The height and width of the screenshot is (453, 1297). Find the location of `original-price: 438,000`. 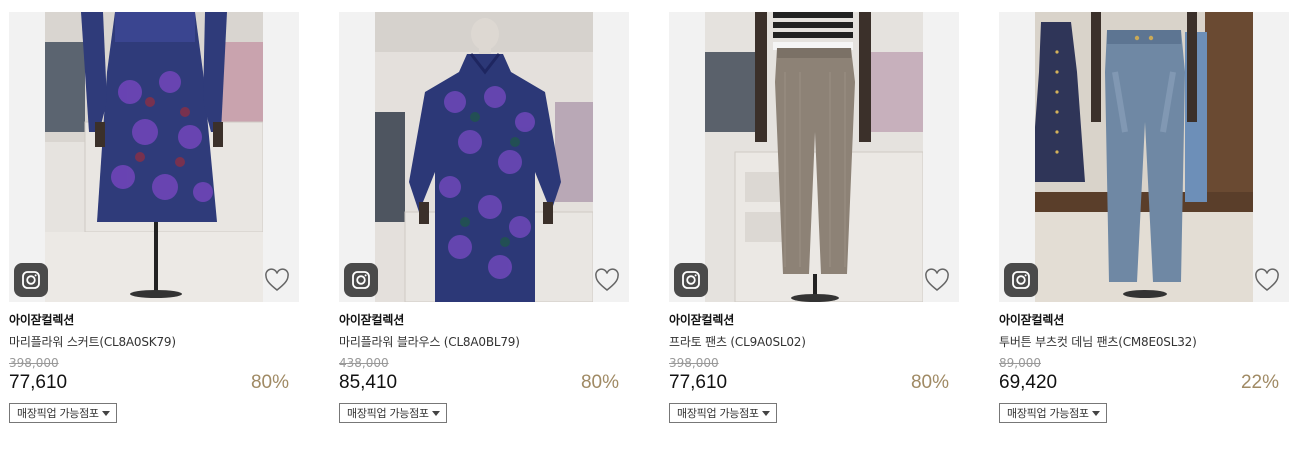

original-price: 438,000 is located at coordinates (364, 363).